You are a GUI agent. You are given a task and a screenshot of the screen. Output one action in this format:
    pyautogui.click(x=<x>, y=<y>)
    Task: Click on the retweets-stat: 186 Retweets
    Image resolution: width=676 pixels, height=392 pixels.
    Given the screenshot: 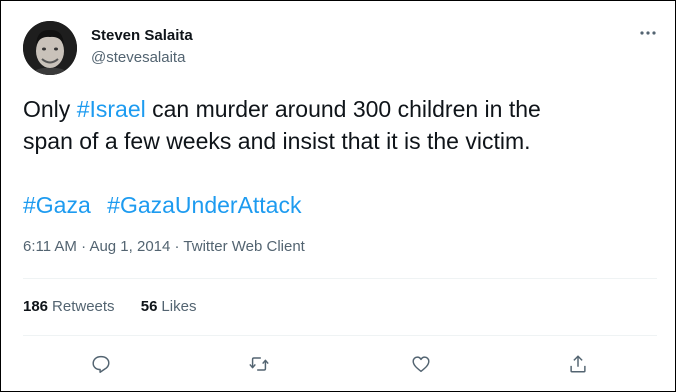 What is the action you would take?
    pyautogui.click(x=69, y=306)
    